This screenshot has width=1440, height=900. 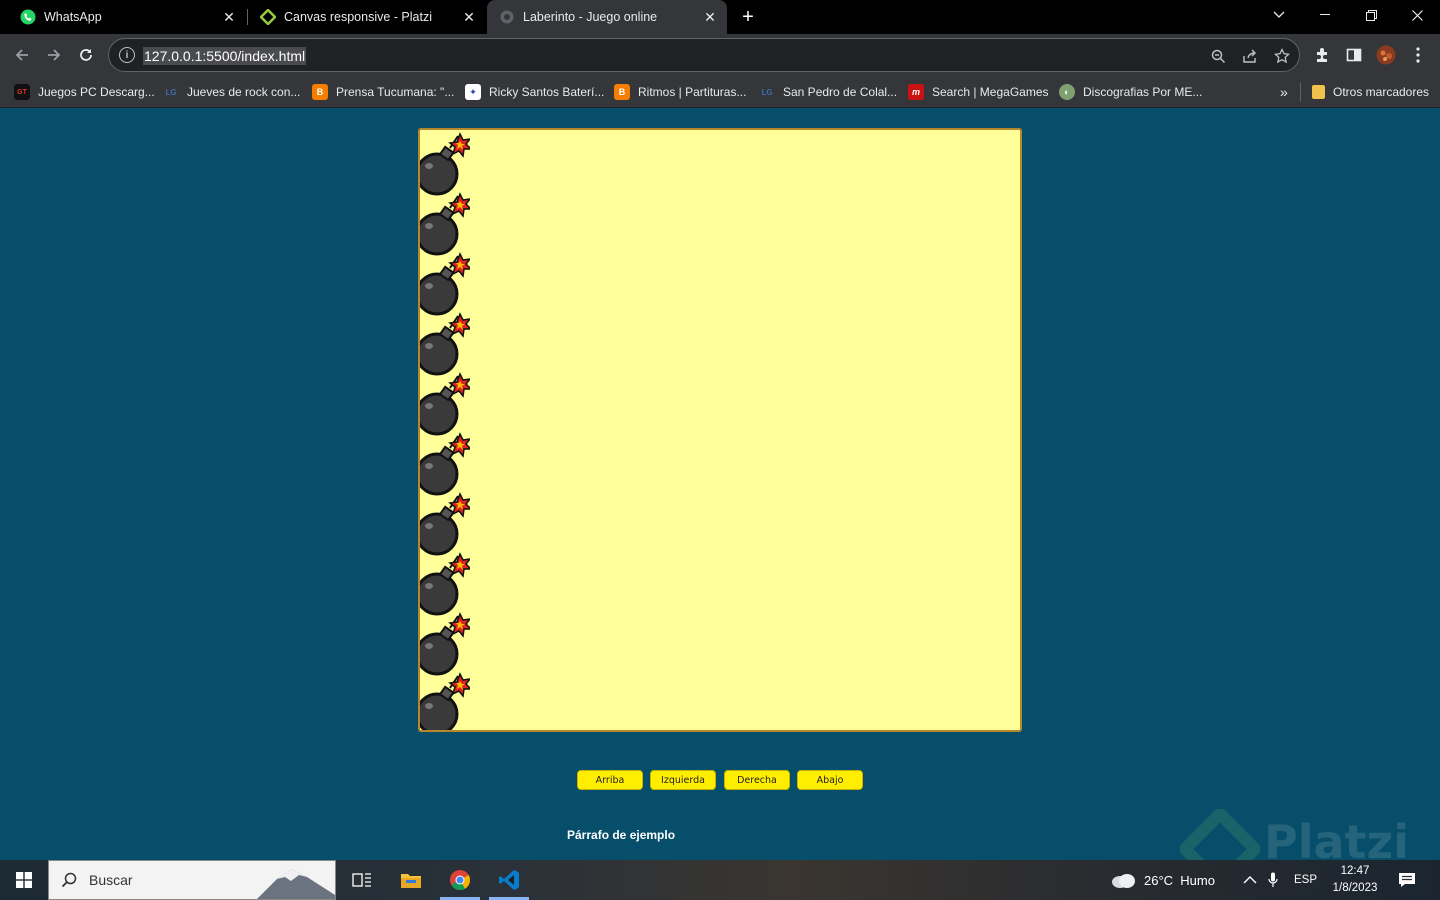 I want to click on left-button: Izquierda, so click(x=683, y=780).